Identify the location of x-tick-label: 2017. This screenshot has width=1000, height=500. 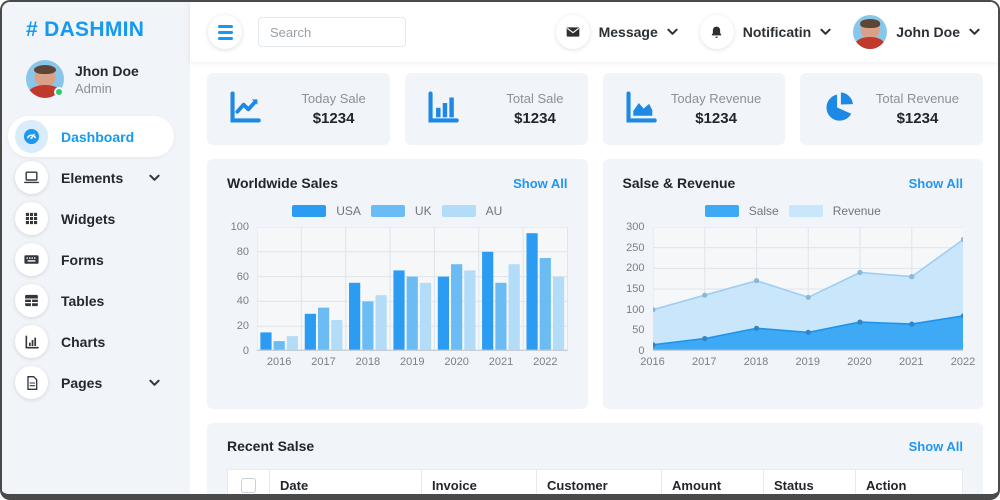
(323, 362).